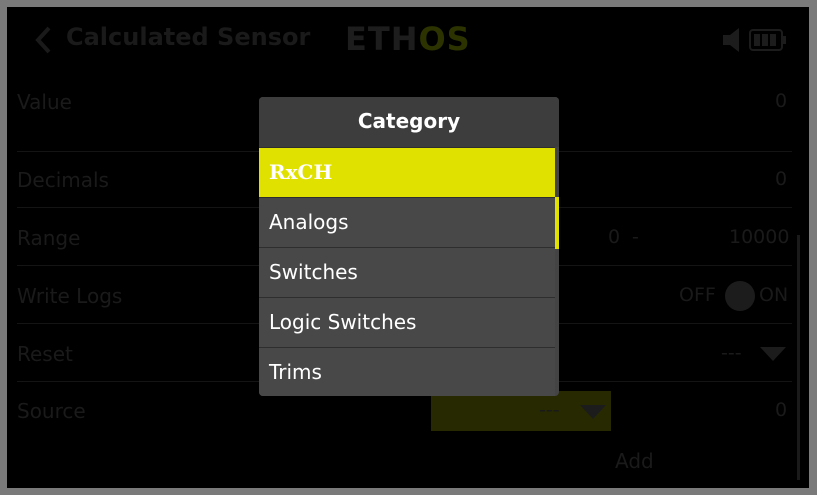 The width and height of the screenshot is (817, 495). Describe the element at coordinates (301, 172) in the screenshot. I see `category-item-label: RxCH` at that location.